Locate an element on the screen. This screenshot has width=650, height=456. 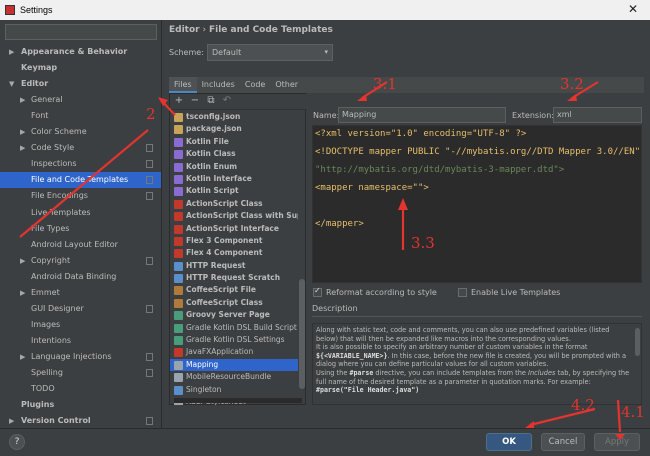
template-list-item: Kotlin Interface is located at coordinates (234, 179).